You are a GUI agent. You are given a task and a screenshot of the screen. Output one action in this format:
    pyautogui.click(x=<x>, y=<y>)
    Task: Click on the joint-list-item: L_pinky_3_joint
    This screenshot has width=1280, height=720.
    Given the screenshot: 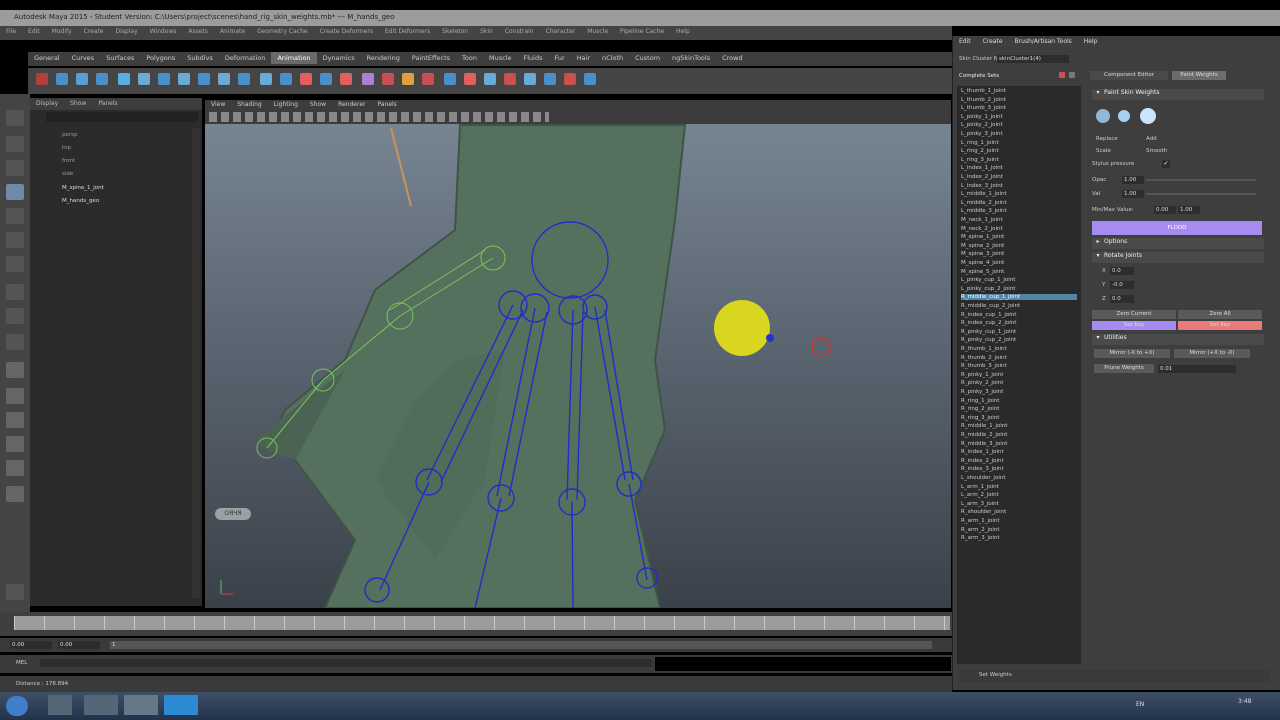 What is the action you would take?
    pyautogui.click(x=982, y=134)
    